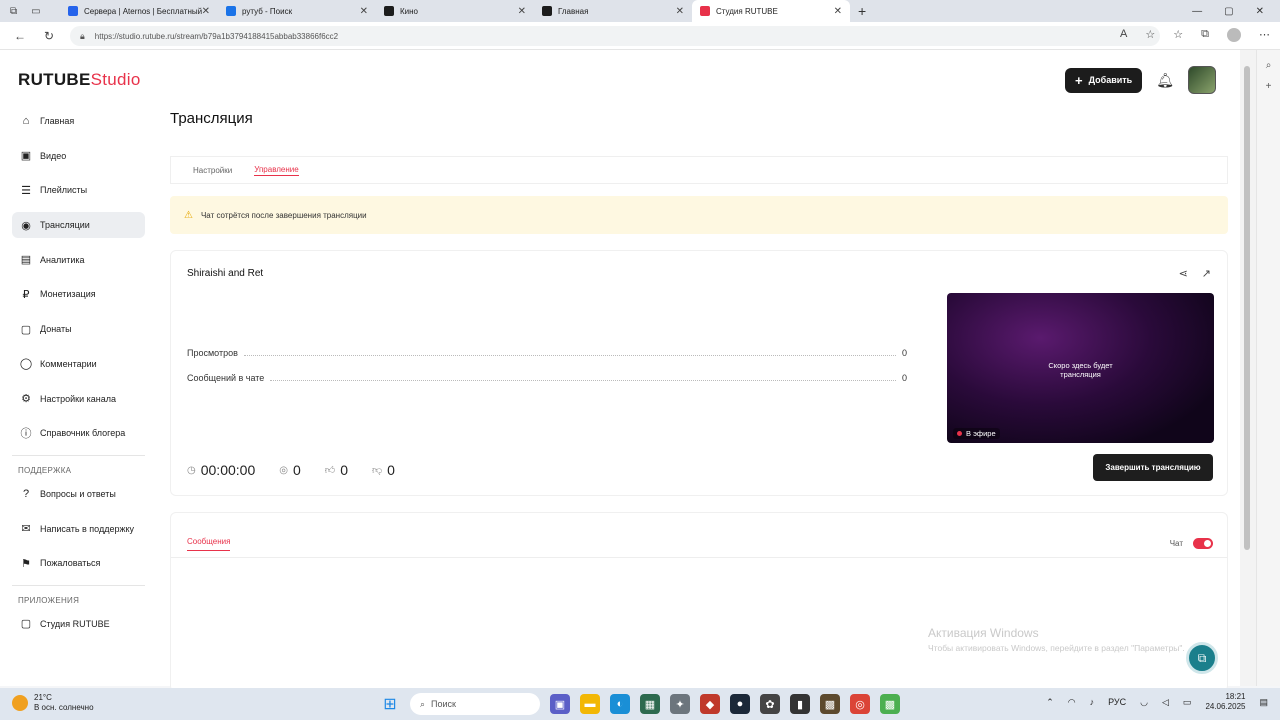 Image resolution: width=1280 pixels, height=720 pixels. What do you see at coordinates (455, 11) in the screenshot?
I see `browser-tab: Кино ✕` at bounding box center [455, 11].